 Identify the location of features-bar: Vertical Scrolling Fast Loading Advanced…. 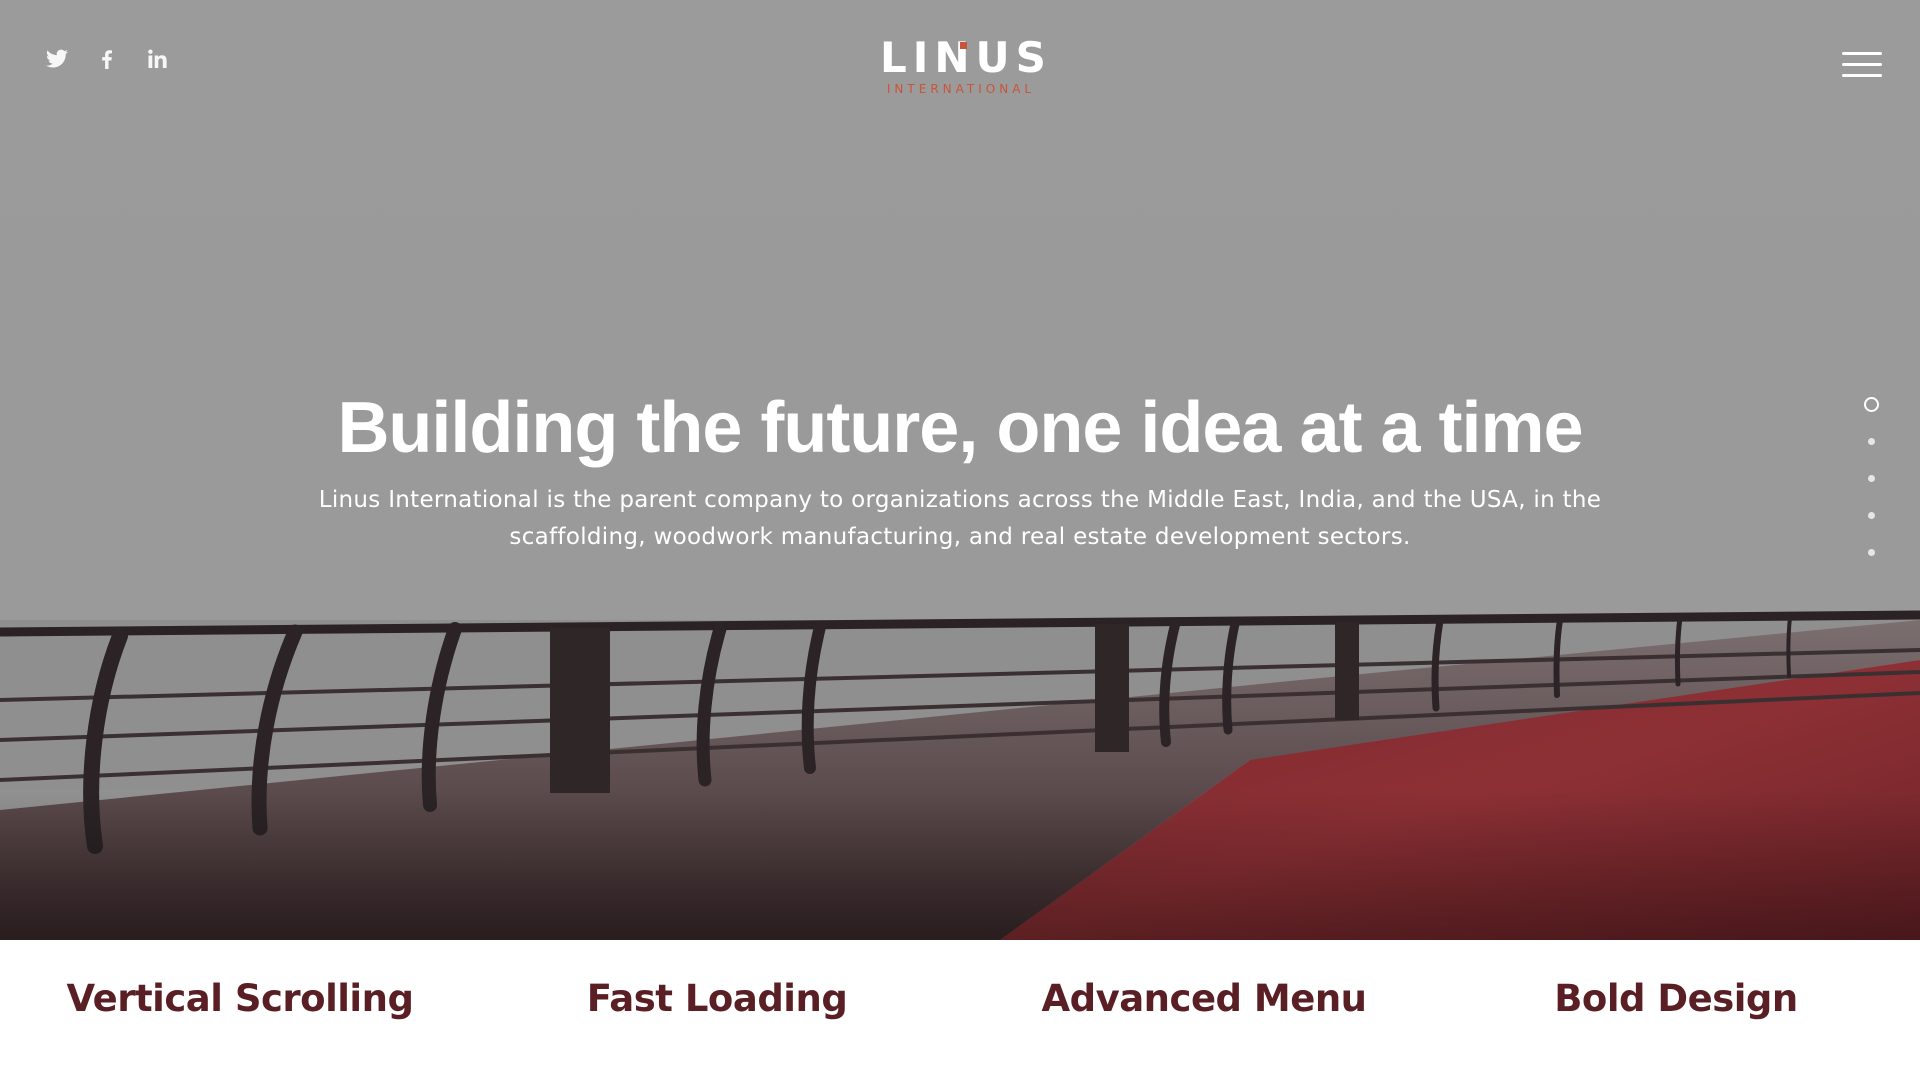
(960, 1010).